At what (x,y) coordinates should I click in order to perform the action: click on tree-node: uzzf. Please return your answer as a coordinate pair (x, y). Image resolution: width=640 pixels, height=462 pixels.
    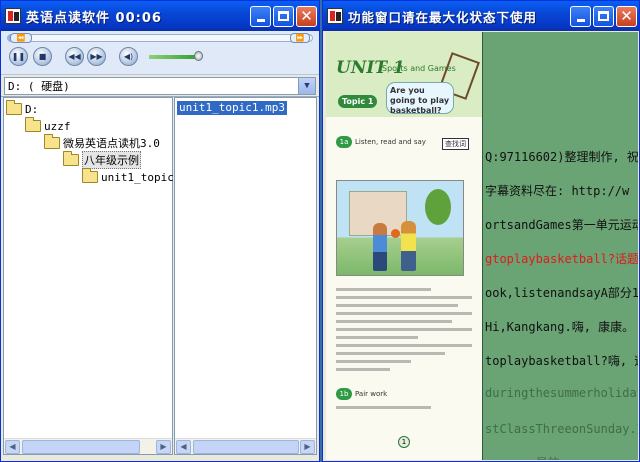
    Looking at the image, I should click on (48, 125).